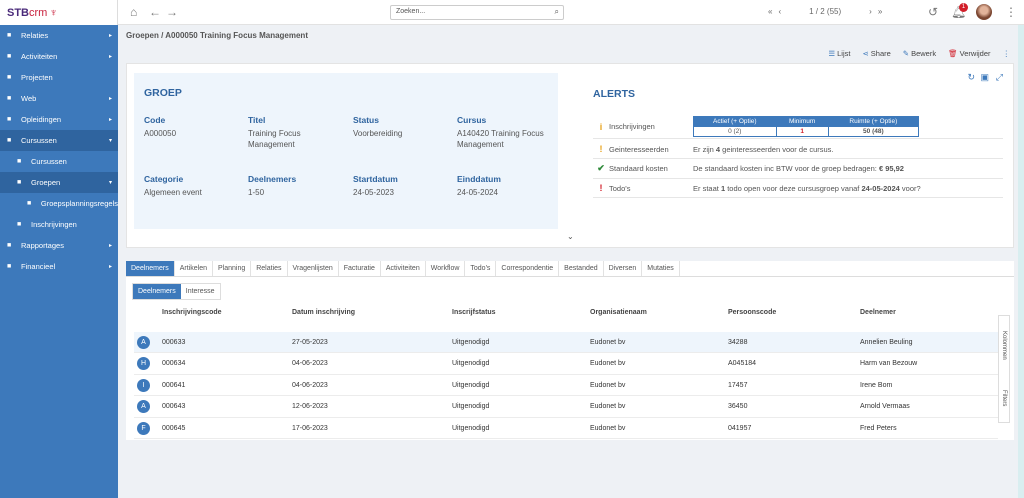  I want to click on forward-arrow-icon: →, so click(172, 12).